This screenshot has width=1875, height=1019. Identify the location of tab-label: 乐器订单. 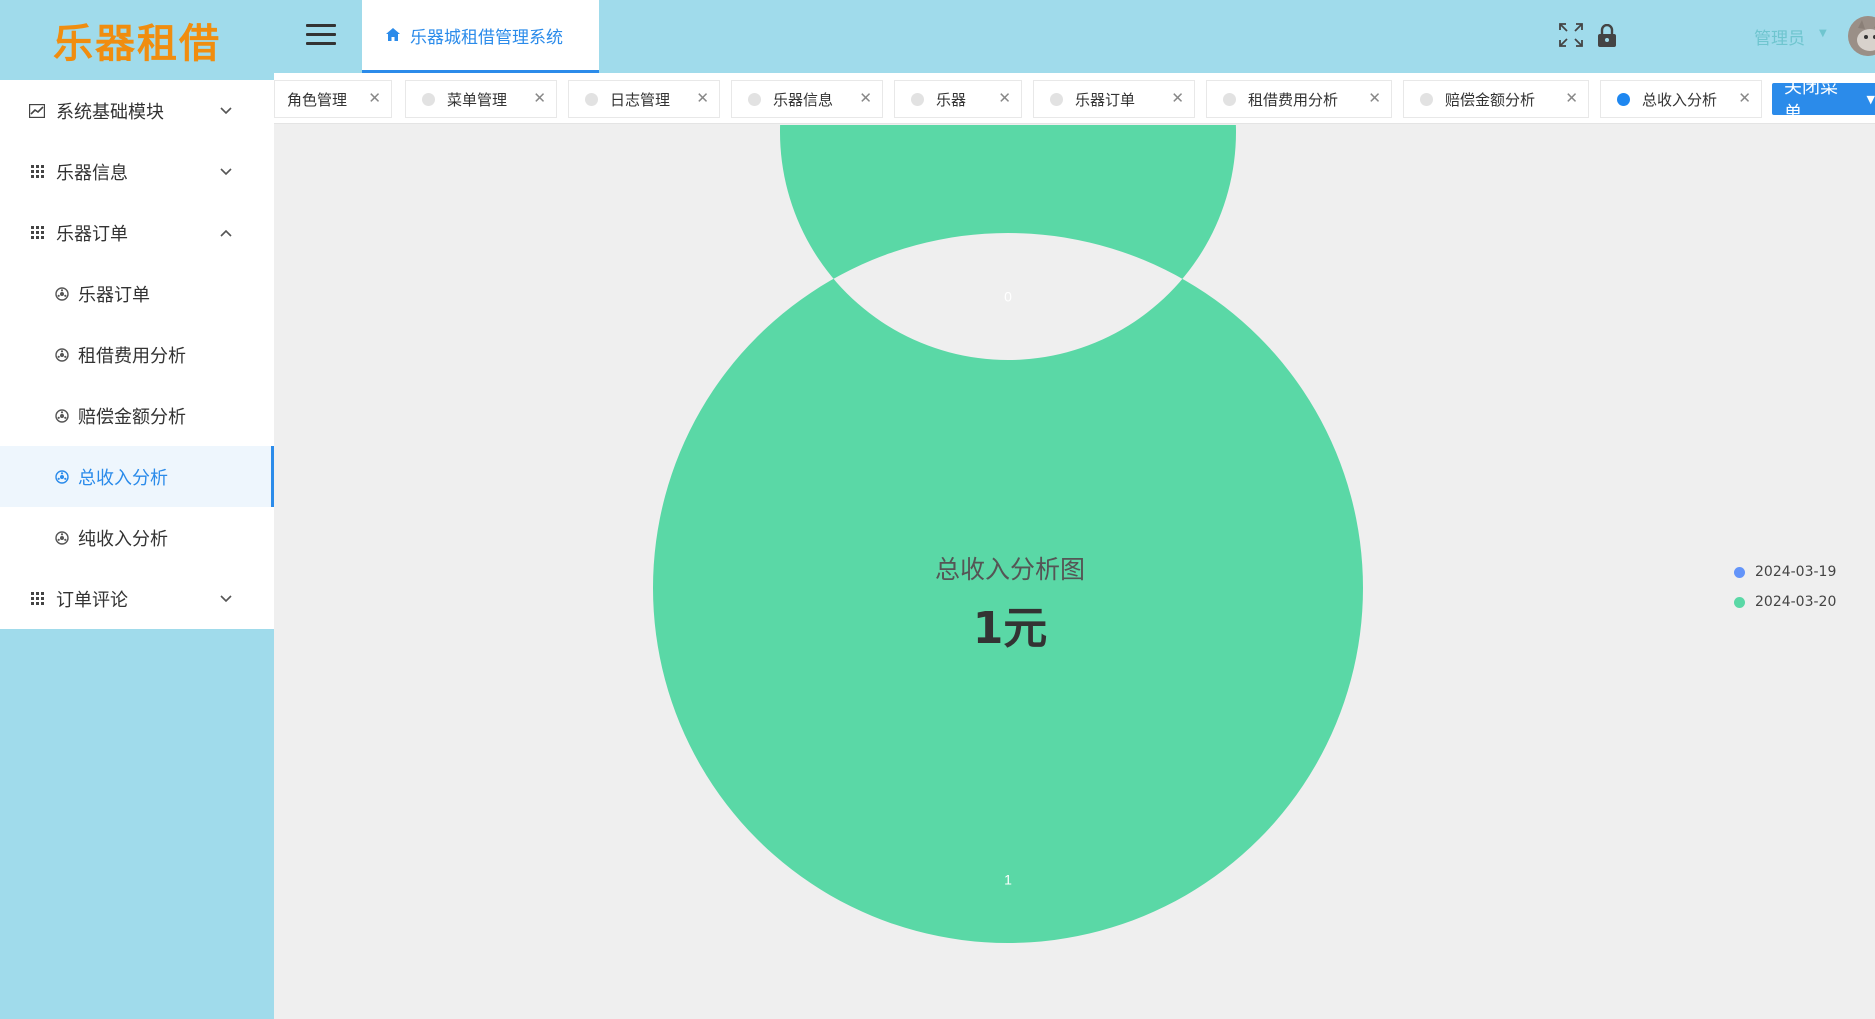
(1105, 99).